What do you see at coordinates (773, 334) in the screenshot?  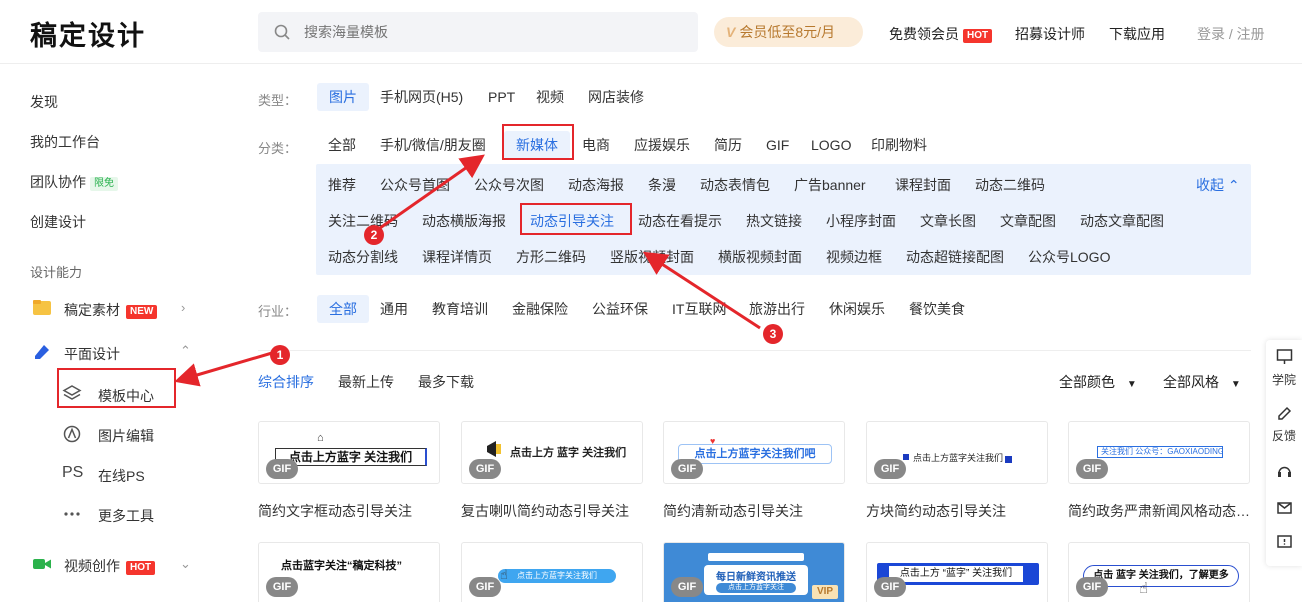 I see `annotation-number: 3` at bounding box center [773, 334].